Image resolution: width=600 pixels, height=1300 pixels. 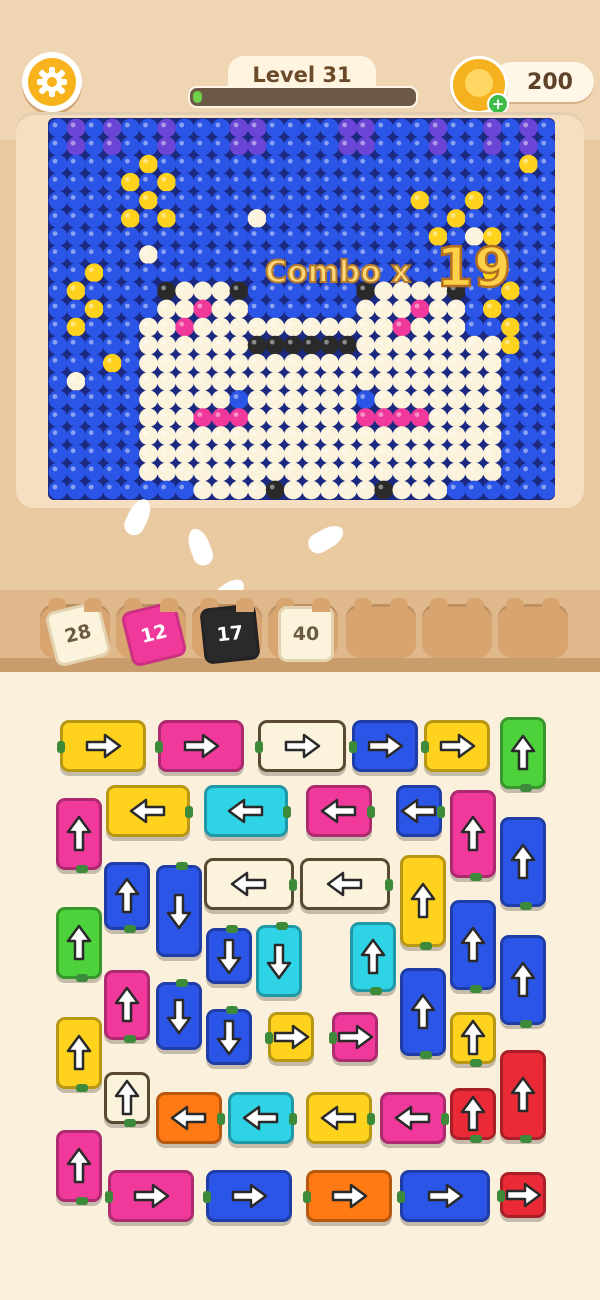 What do you see at coordinates (230, 634) in the screenshot?
I see `collected-count-badge: 17` at bounding box center [230, 634].